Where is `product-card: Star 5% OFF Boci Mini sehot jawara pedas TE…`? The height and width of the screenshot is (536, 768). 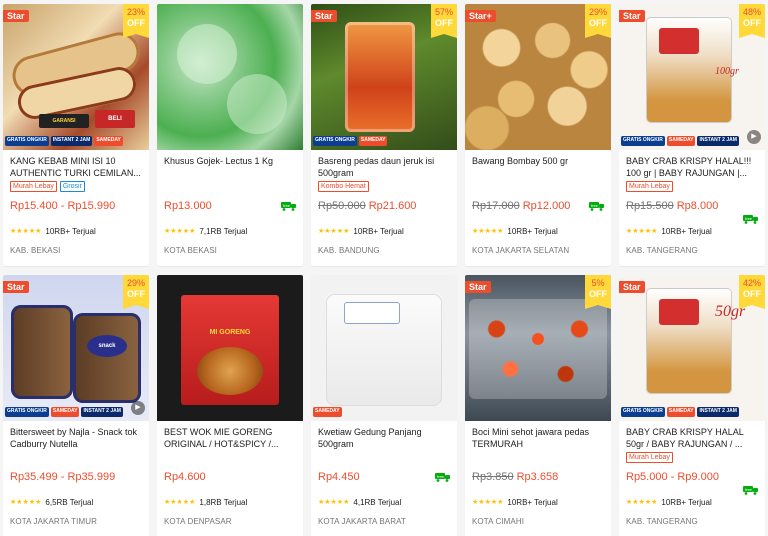 product-card: Star 5% OFF Boci Mini sehot jawara pedas TE… is located at coordinates (538, 405).